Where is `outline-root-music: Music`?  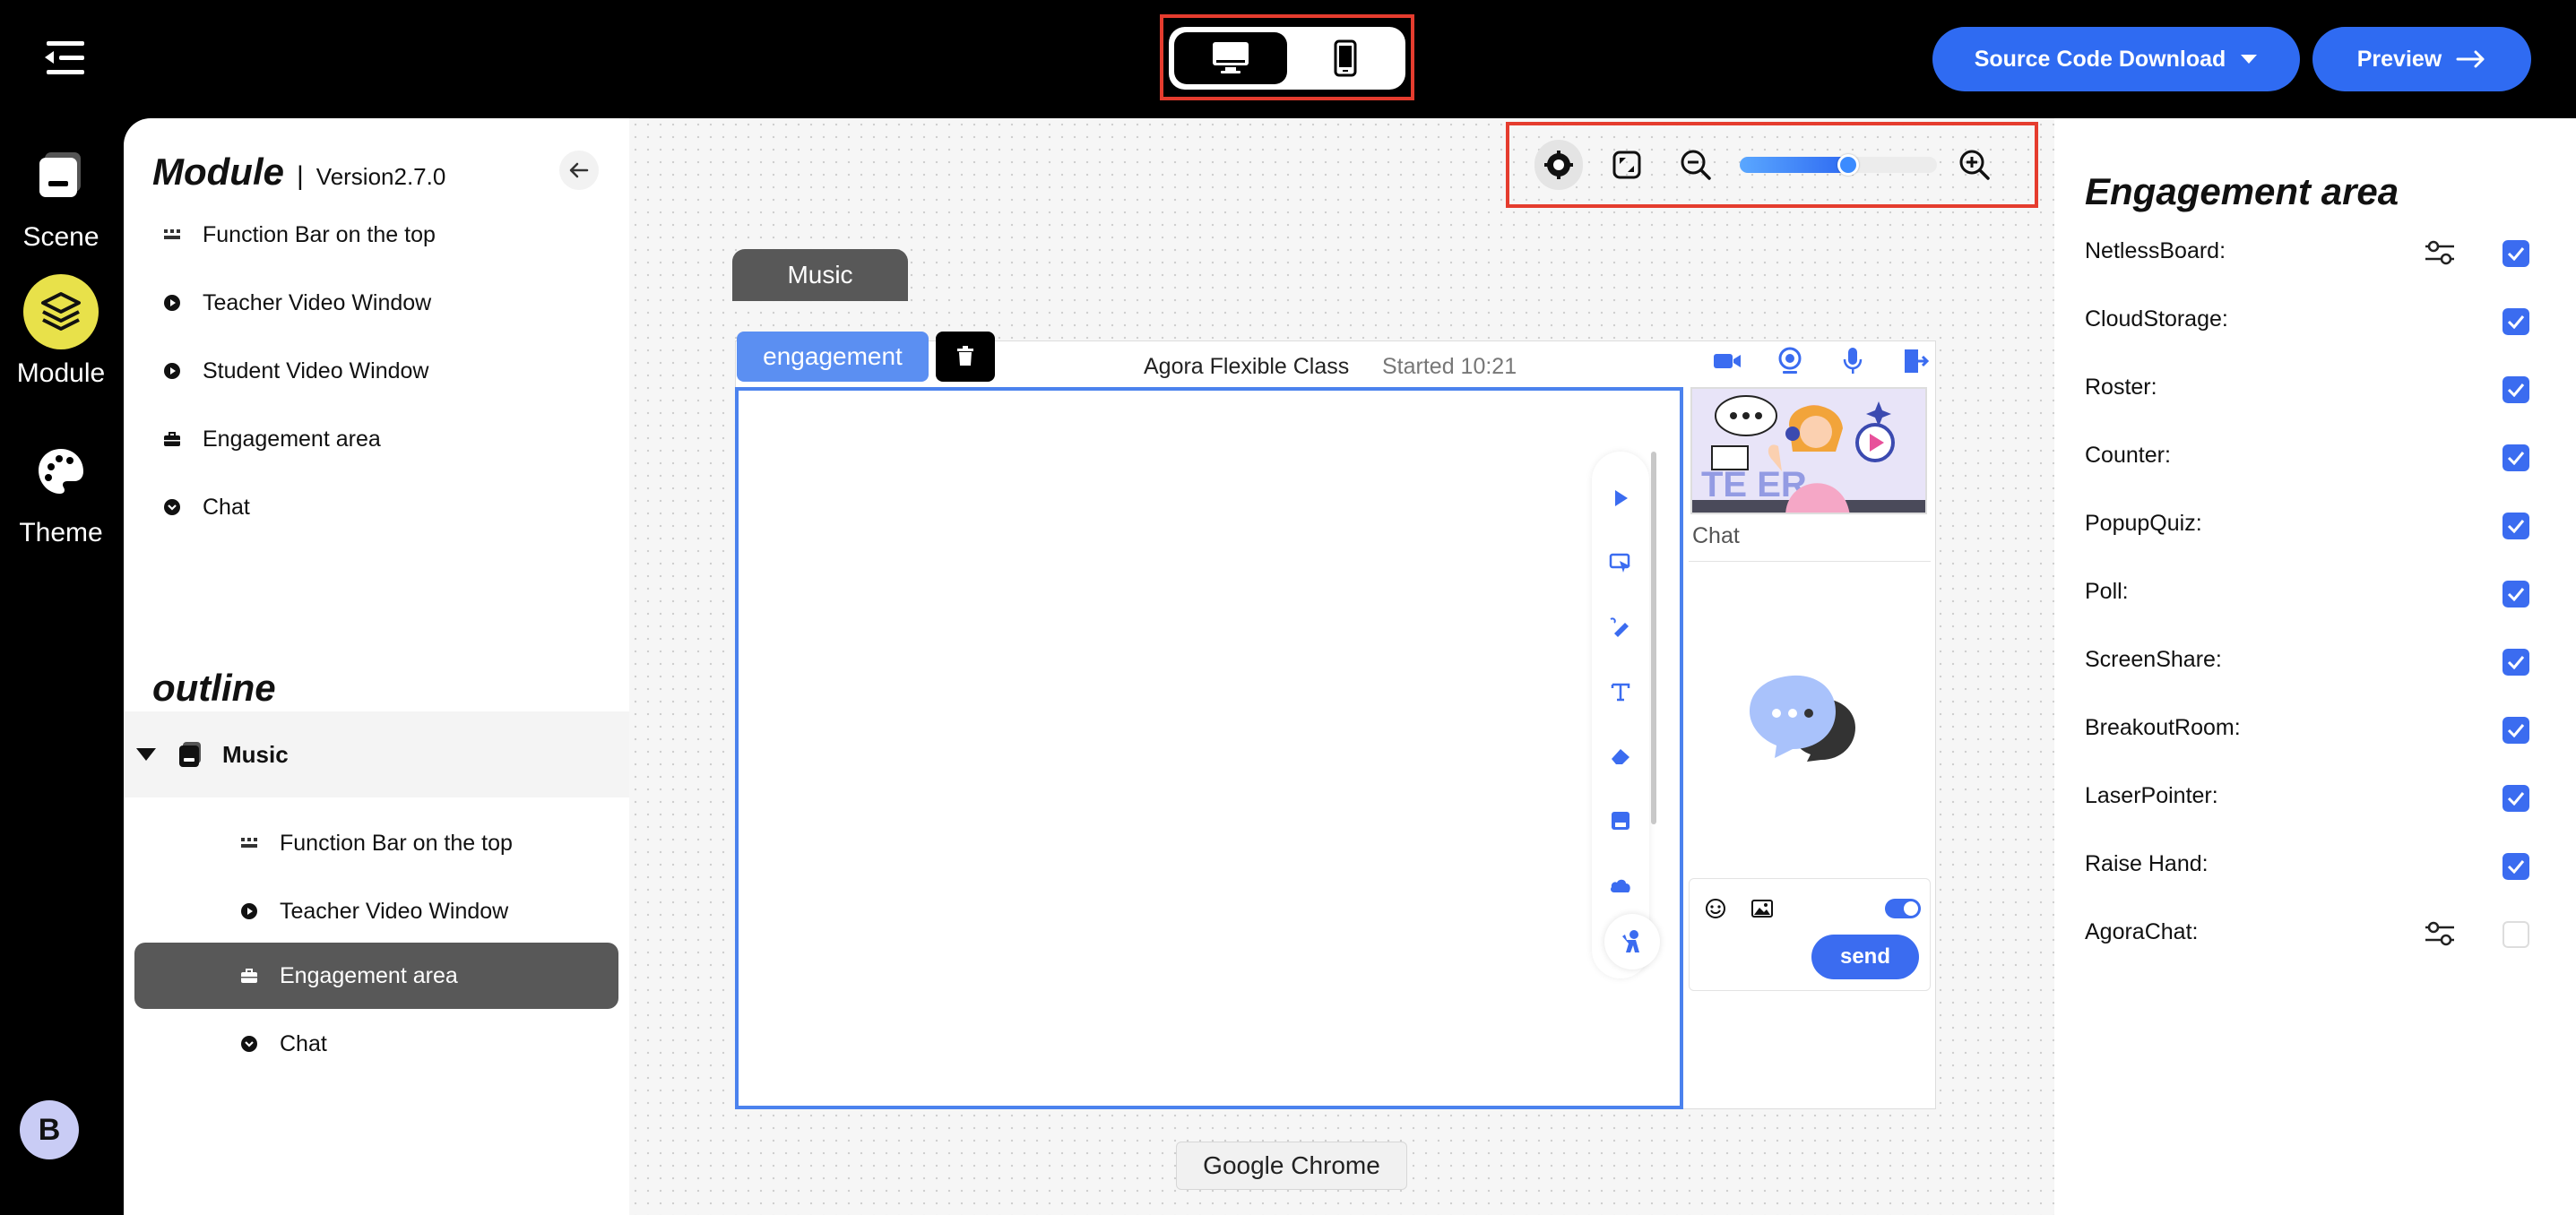 outline-root-music: Music is located at coordinates (376, 754).